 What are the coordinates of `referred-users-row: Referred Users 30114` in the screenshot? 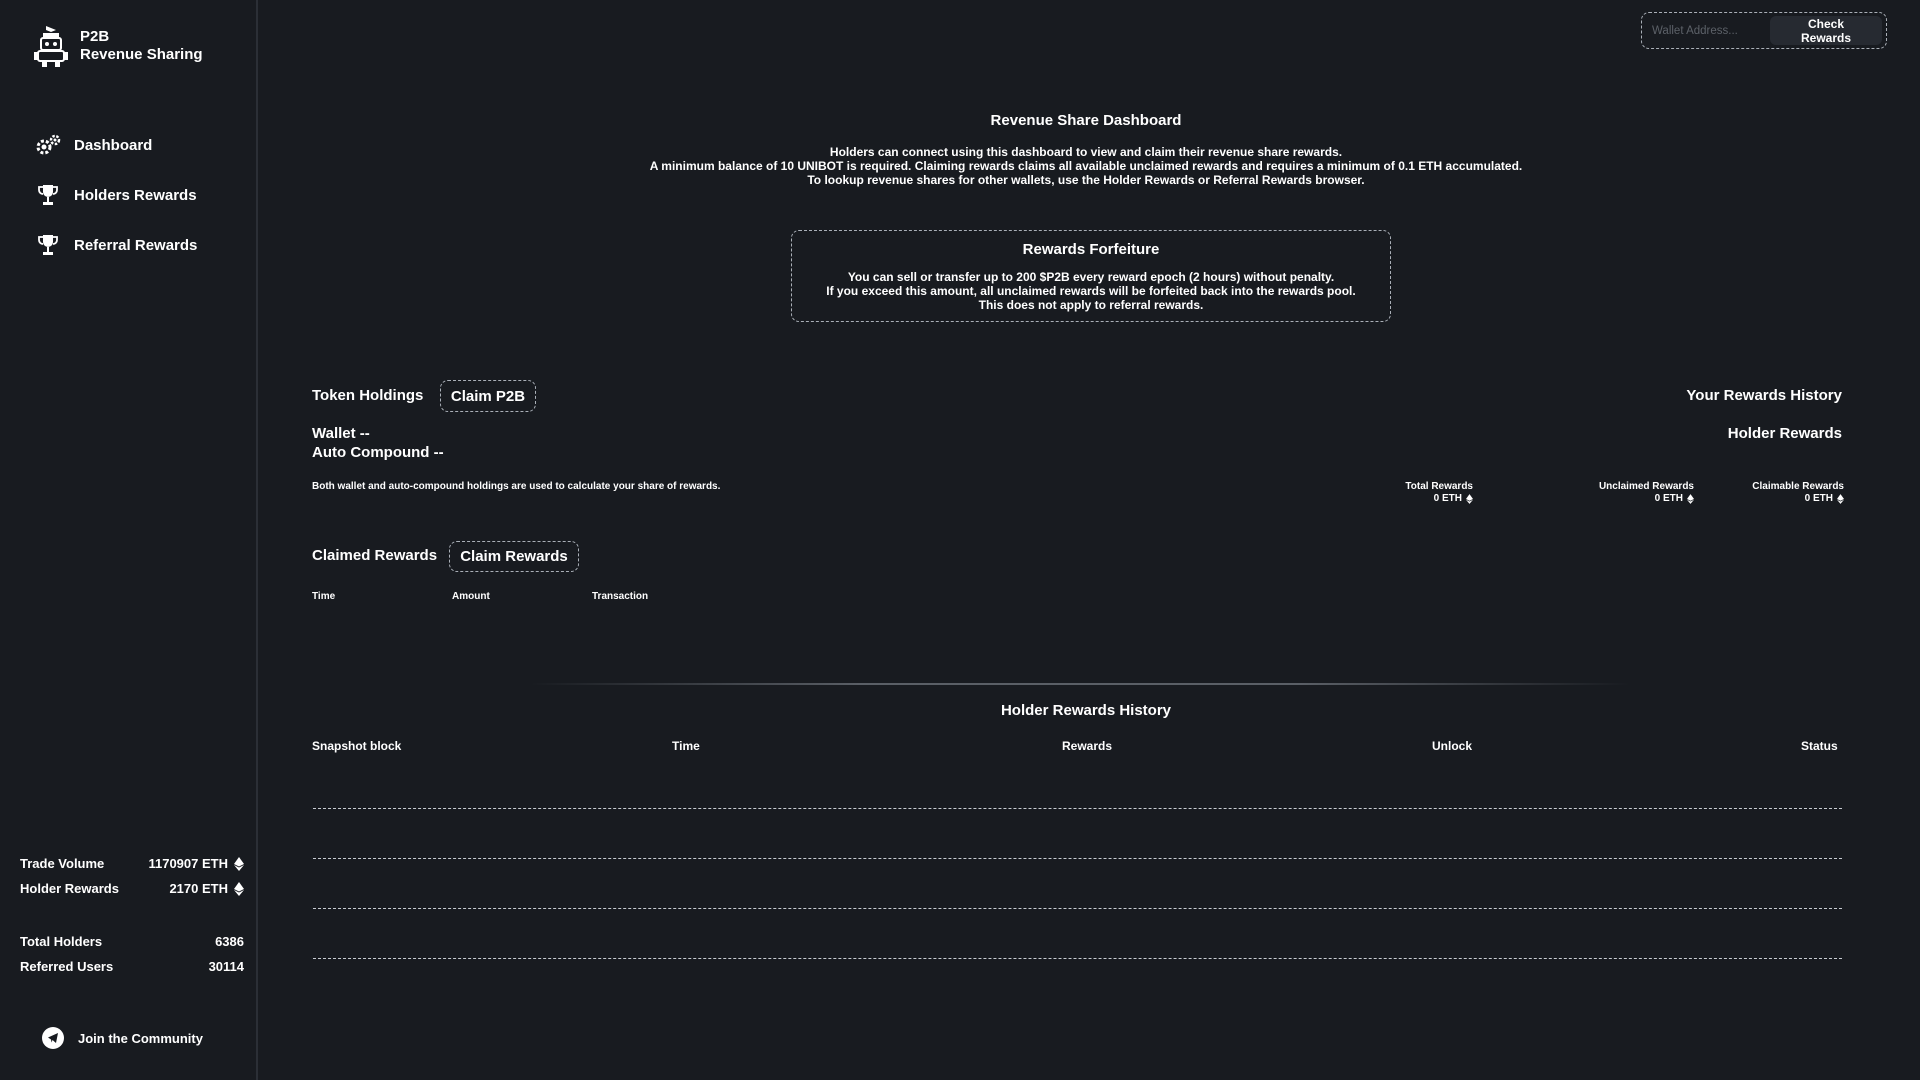 It's located at (132, 966).